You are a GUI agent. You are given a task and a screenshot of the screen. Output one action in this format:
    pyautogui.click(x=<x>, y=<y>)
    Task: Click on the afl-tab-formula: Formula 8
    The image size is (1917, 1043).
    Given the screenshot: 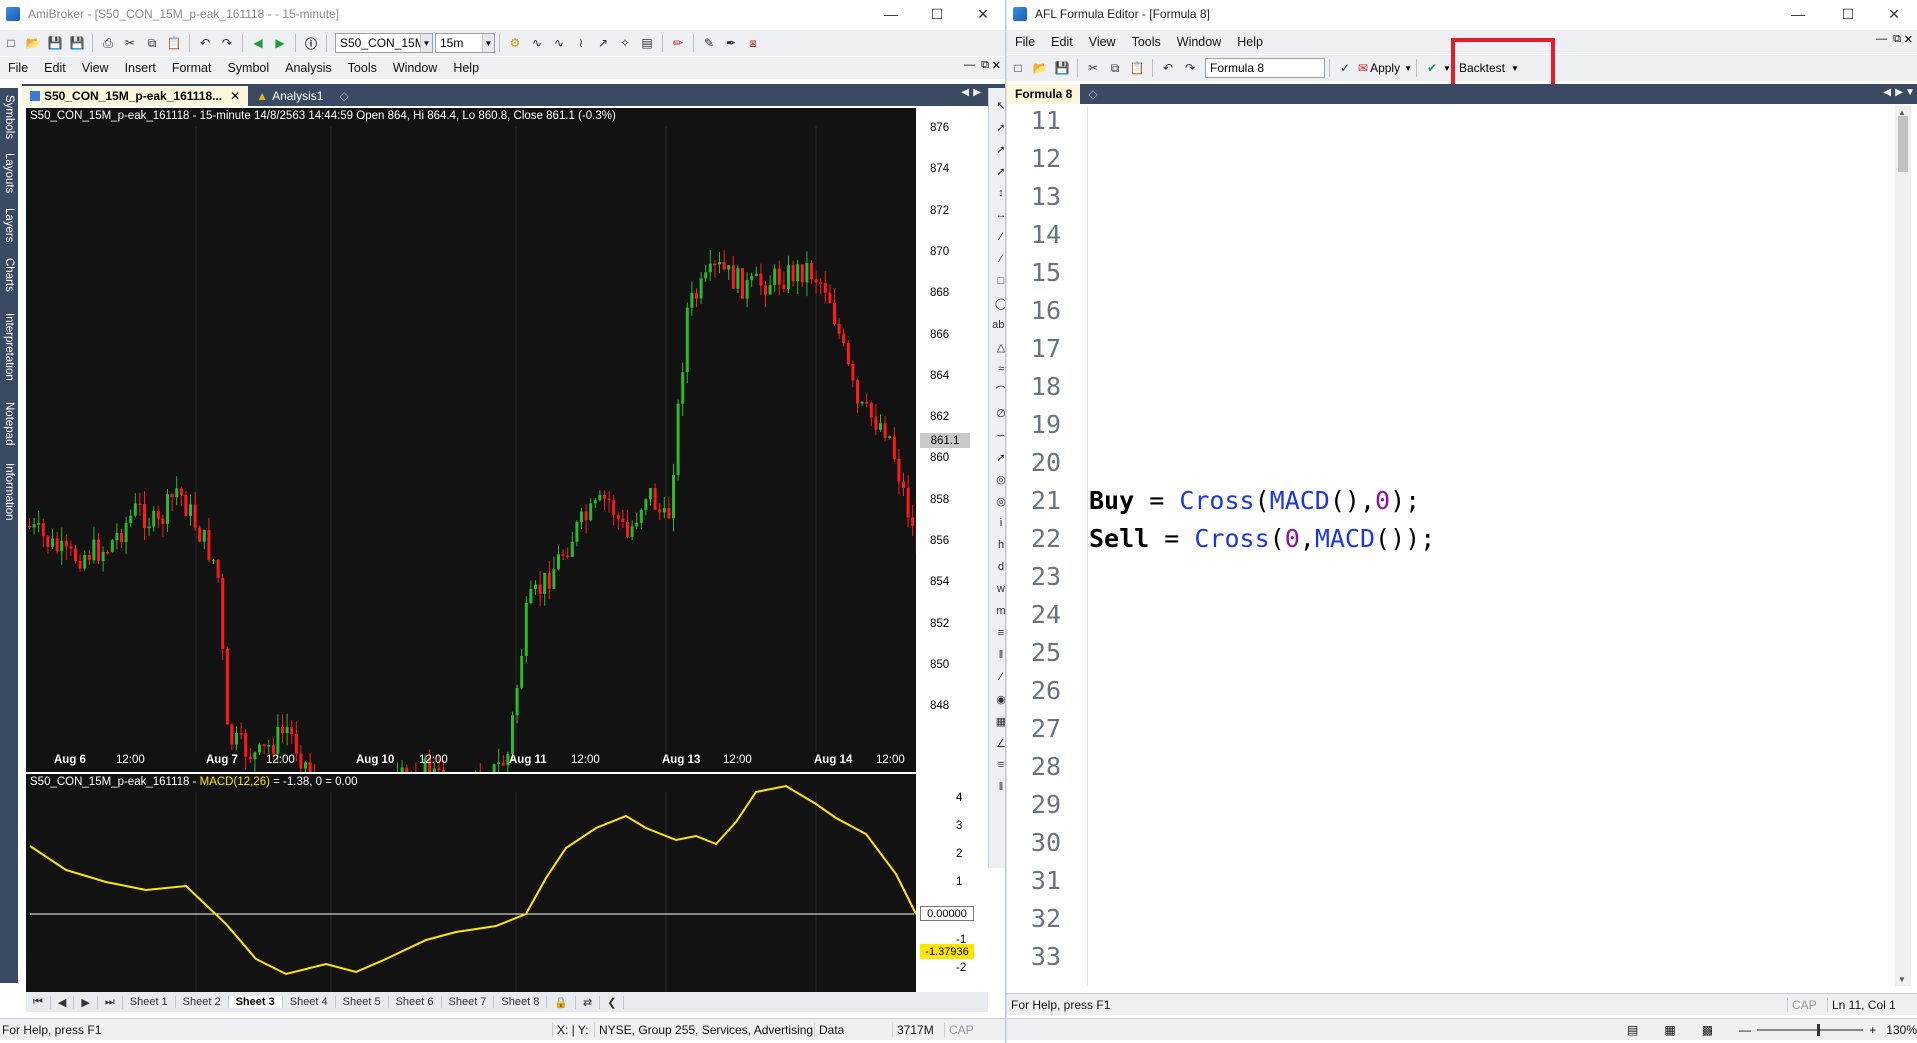 What is the action you would take?
    pyautogui.click(x=1044, y=94)
    